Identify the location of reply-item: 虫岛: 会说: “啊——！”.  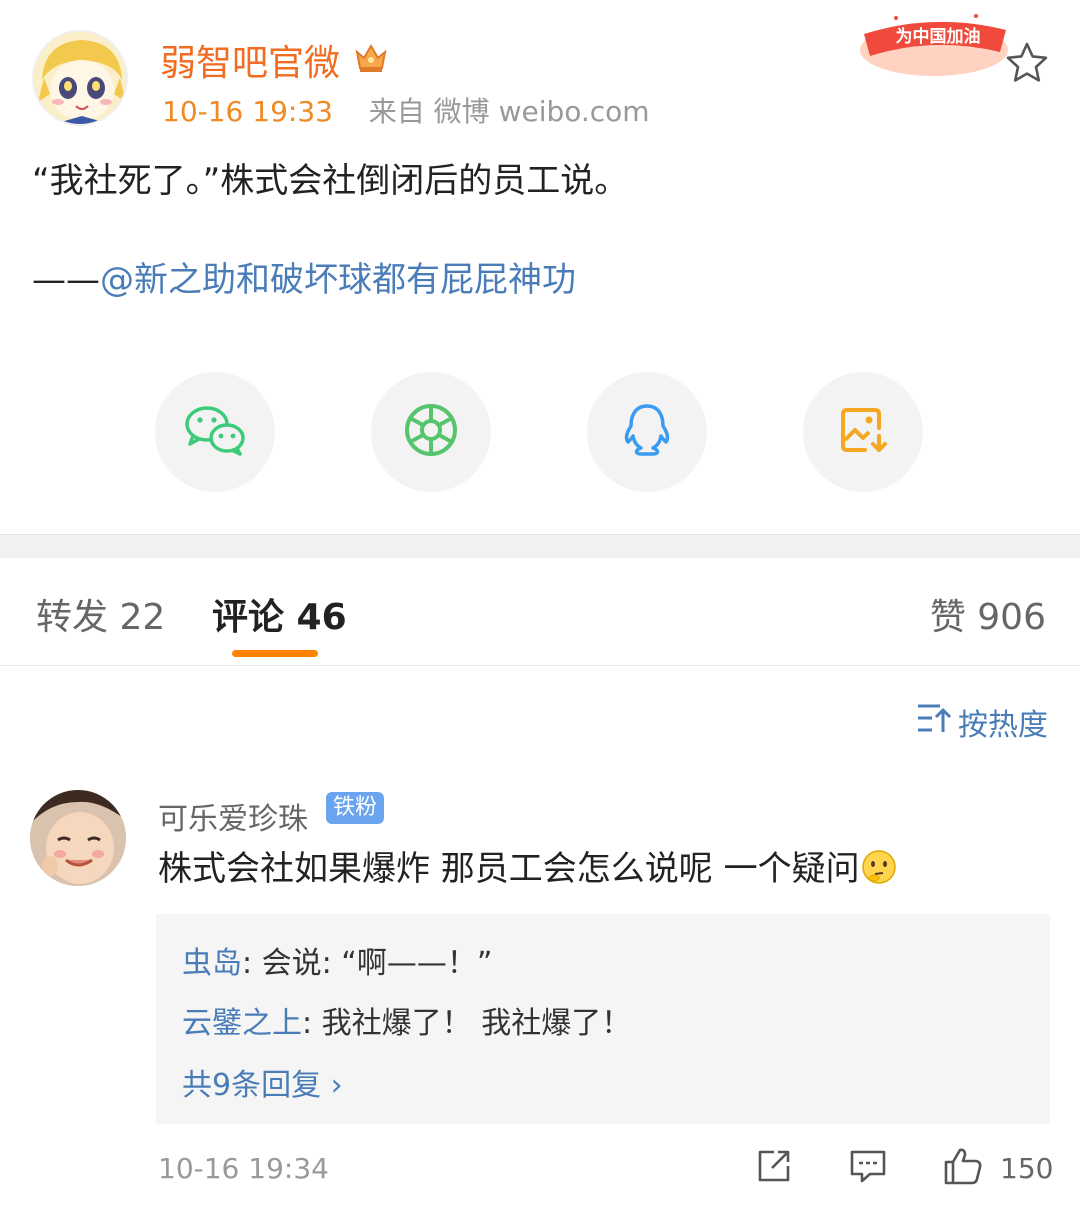
(337, 960).